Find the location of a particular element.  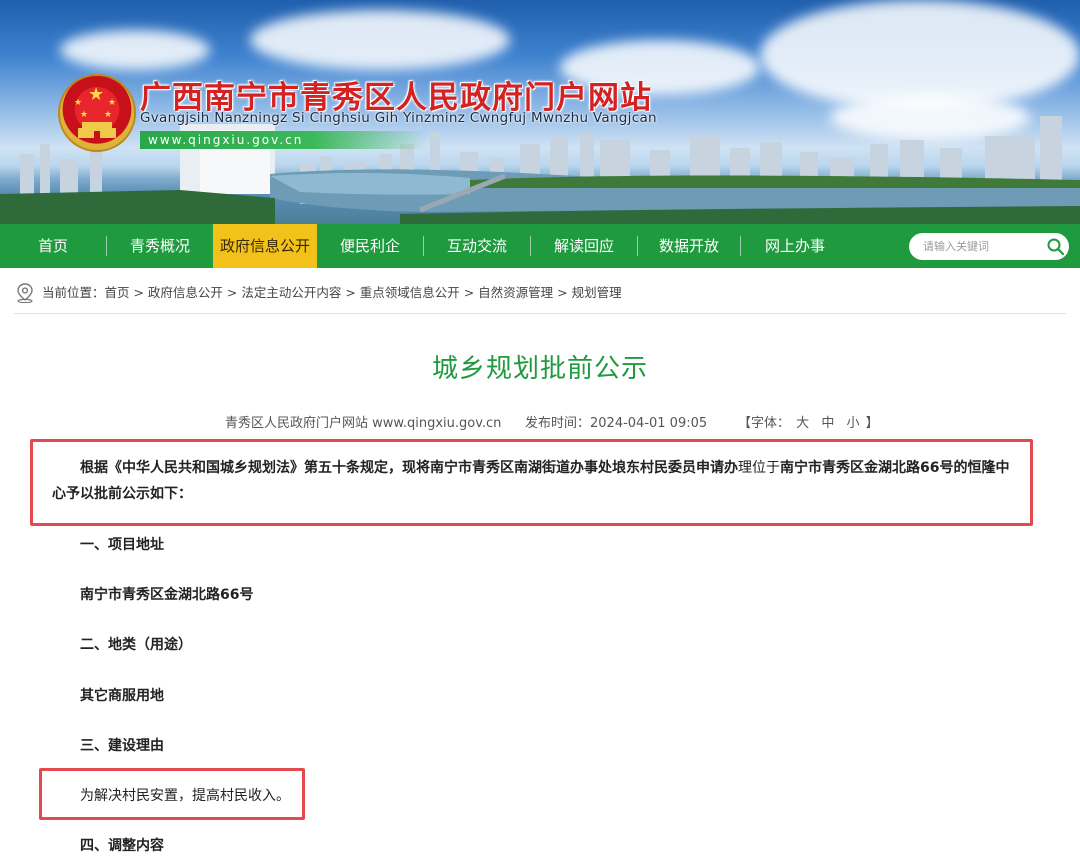

section1-heading: 一、项目地址 is located at coordinates (122, 545).